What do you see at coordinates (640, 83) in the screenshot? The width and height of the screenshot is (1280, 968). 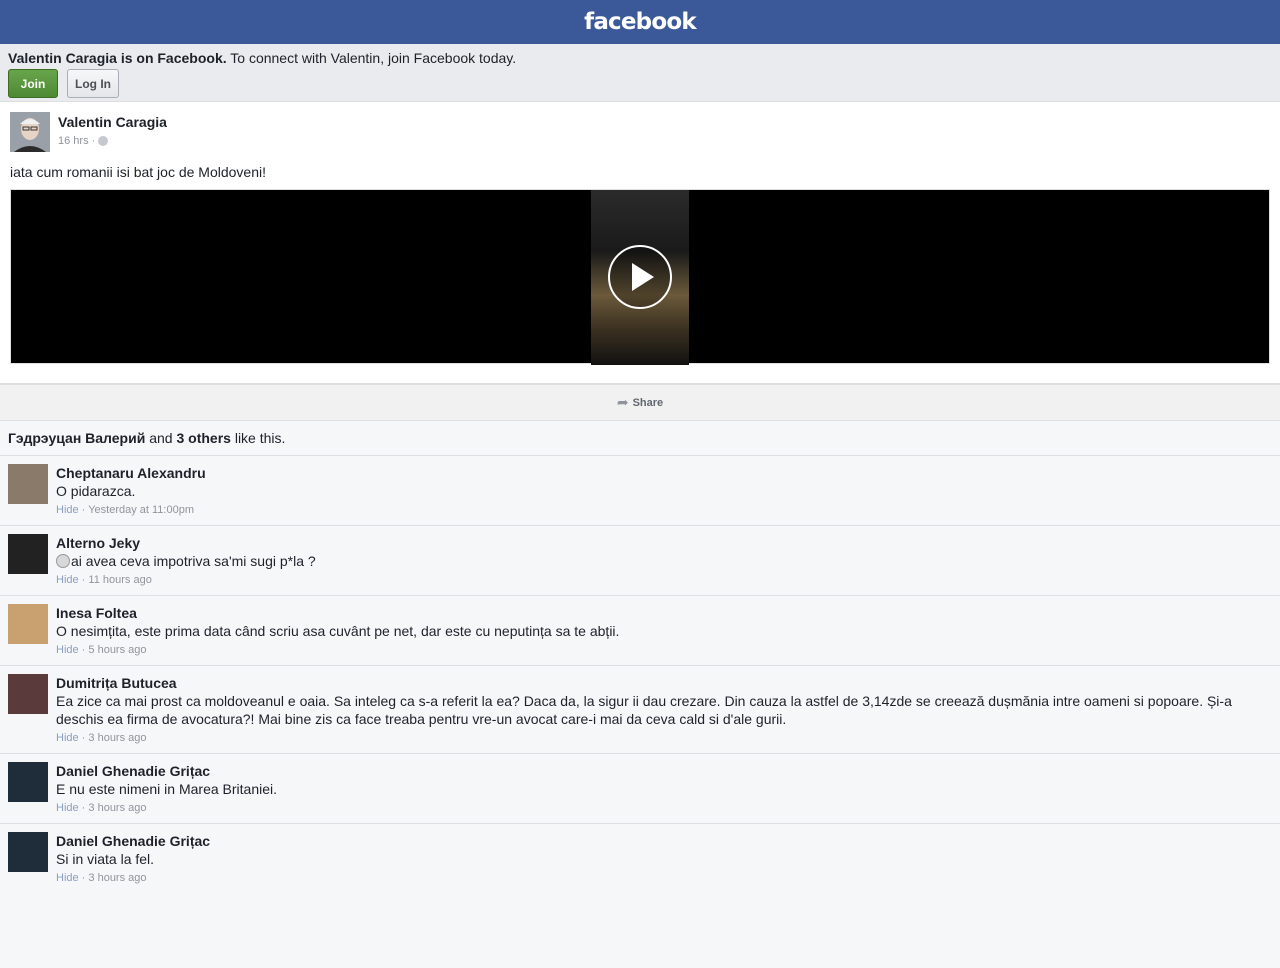 I see `join-button-row: Join Log In` at bounding box center [640, 83].